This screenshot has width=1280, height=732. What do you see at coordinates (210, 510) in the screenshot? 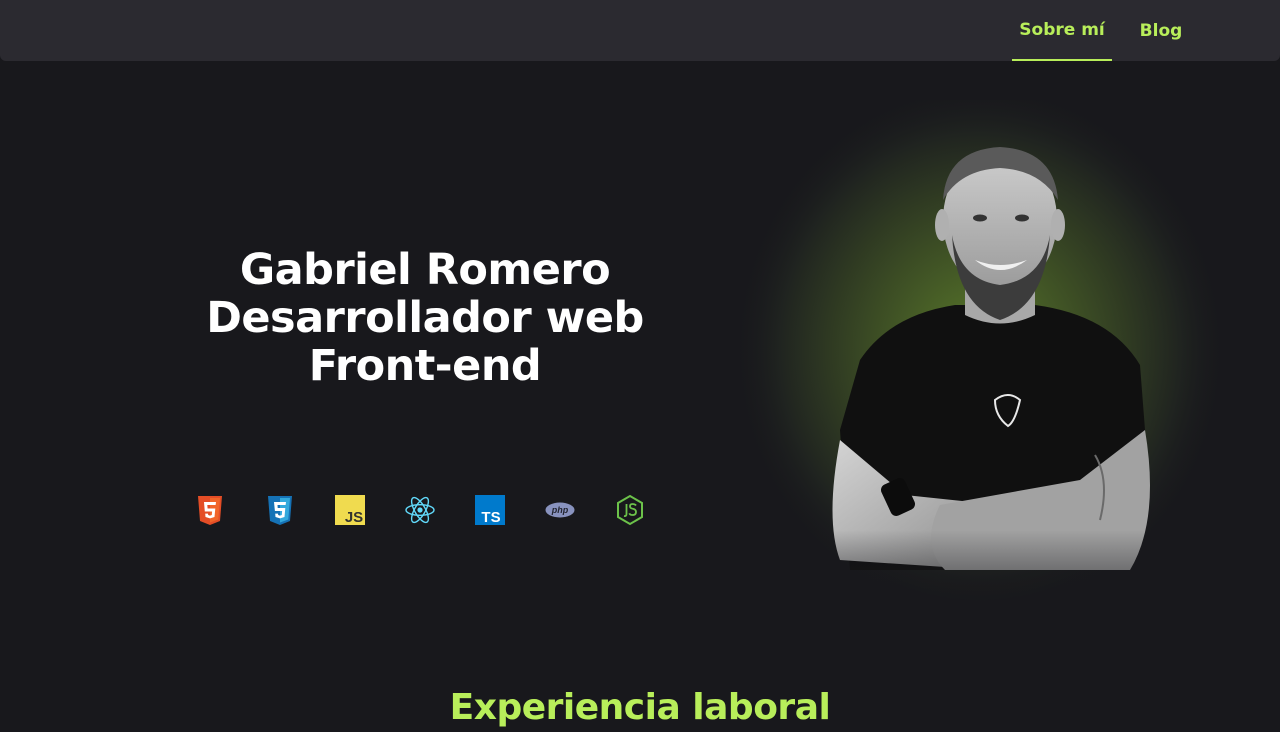
I see `html5-icon` at bounding box center [210, 510].